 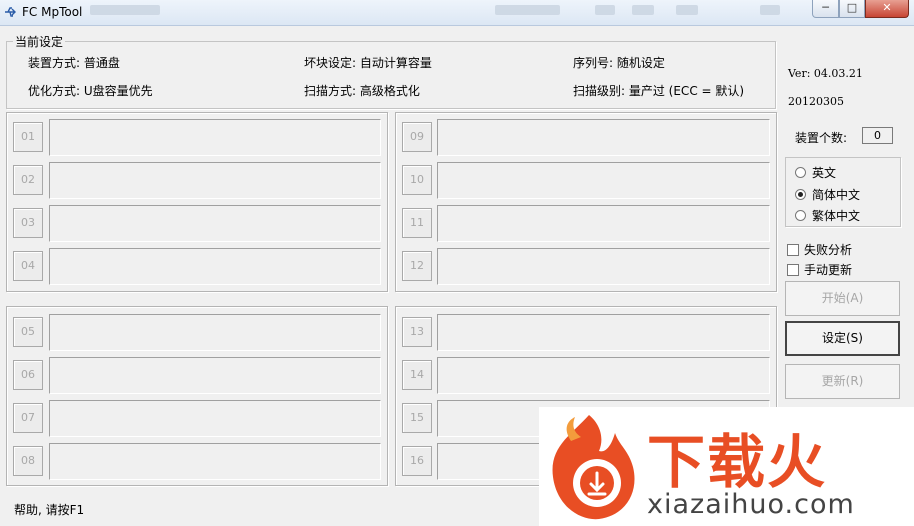 I want to click on port-button: 12, so click(x=417, y=266).